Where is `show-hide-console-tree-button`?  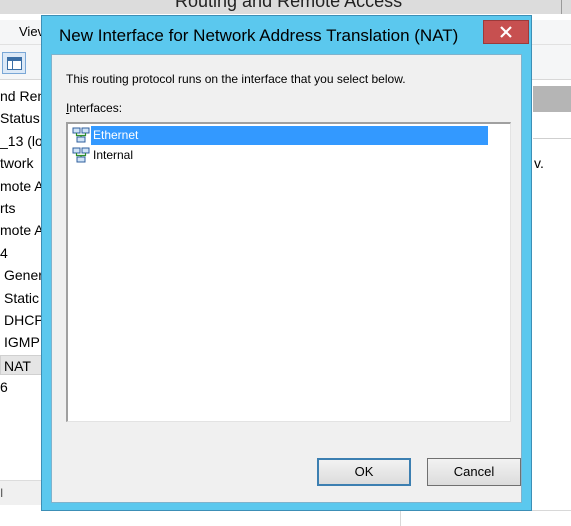 show-hide-console-tree-button is located at coordinates (14, 63).